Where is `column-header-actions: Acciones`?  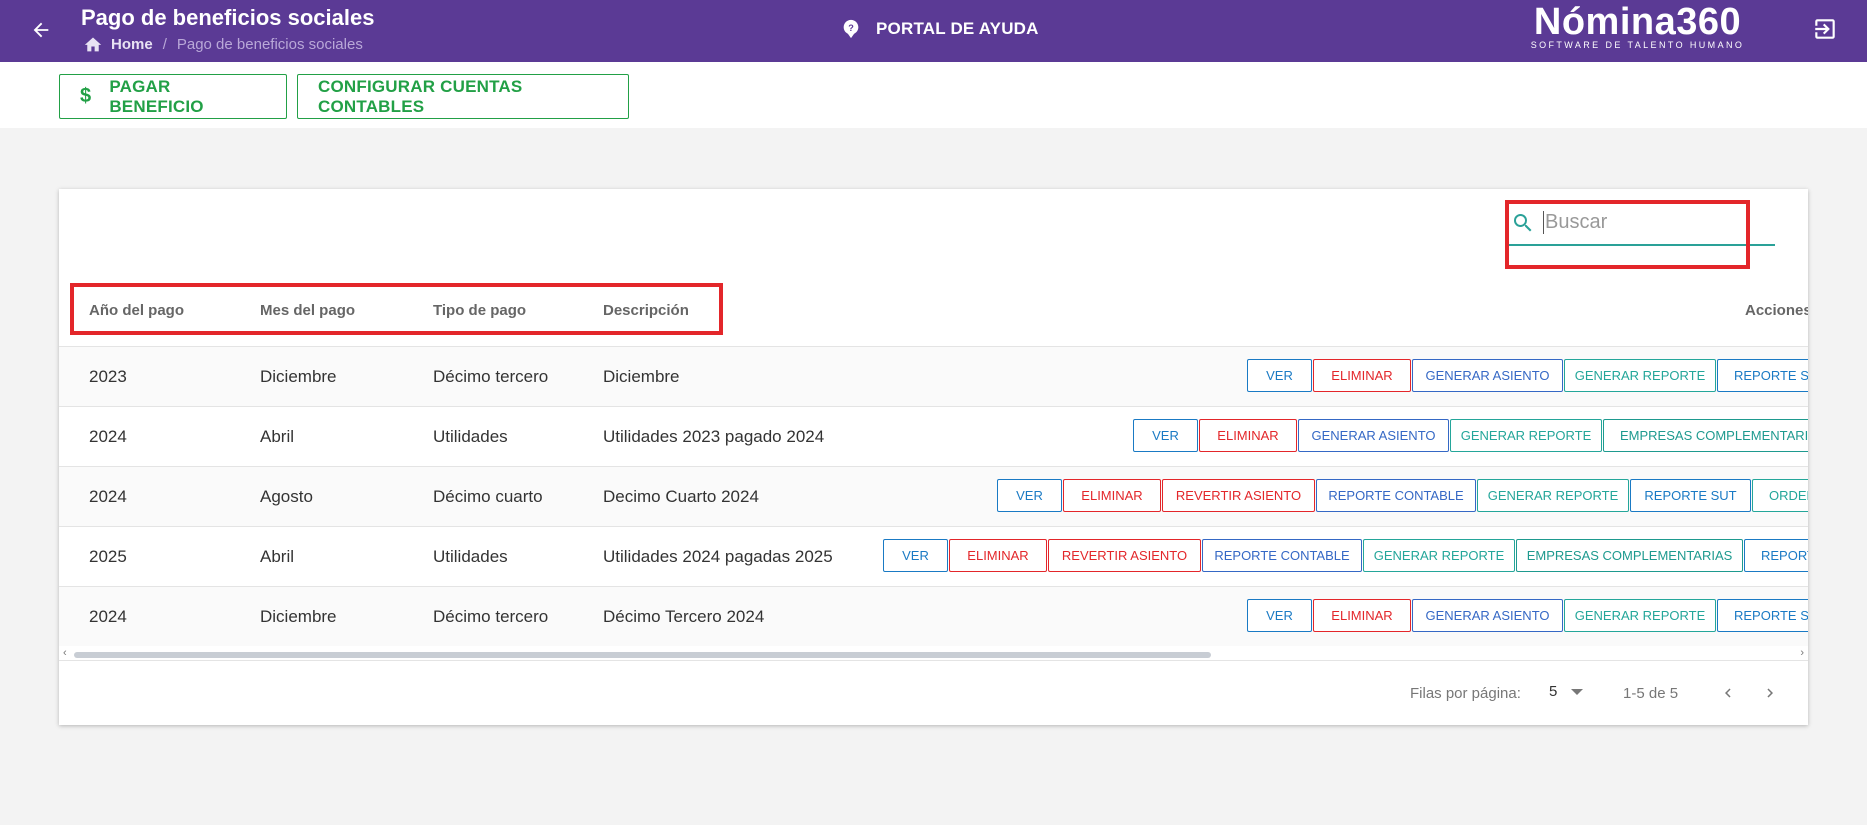 column-header-actions: Acciones is located at coordinates (1776, 310).